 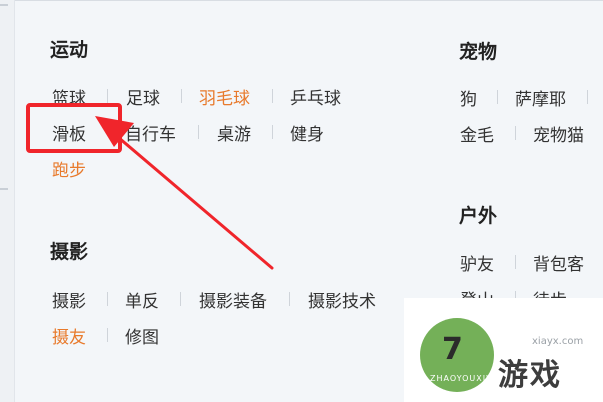 I want to click on annotation-arrow, so click(x=184, y=193).